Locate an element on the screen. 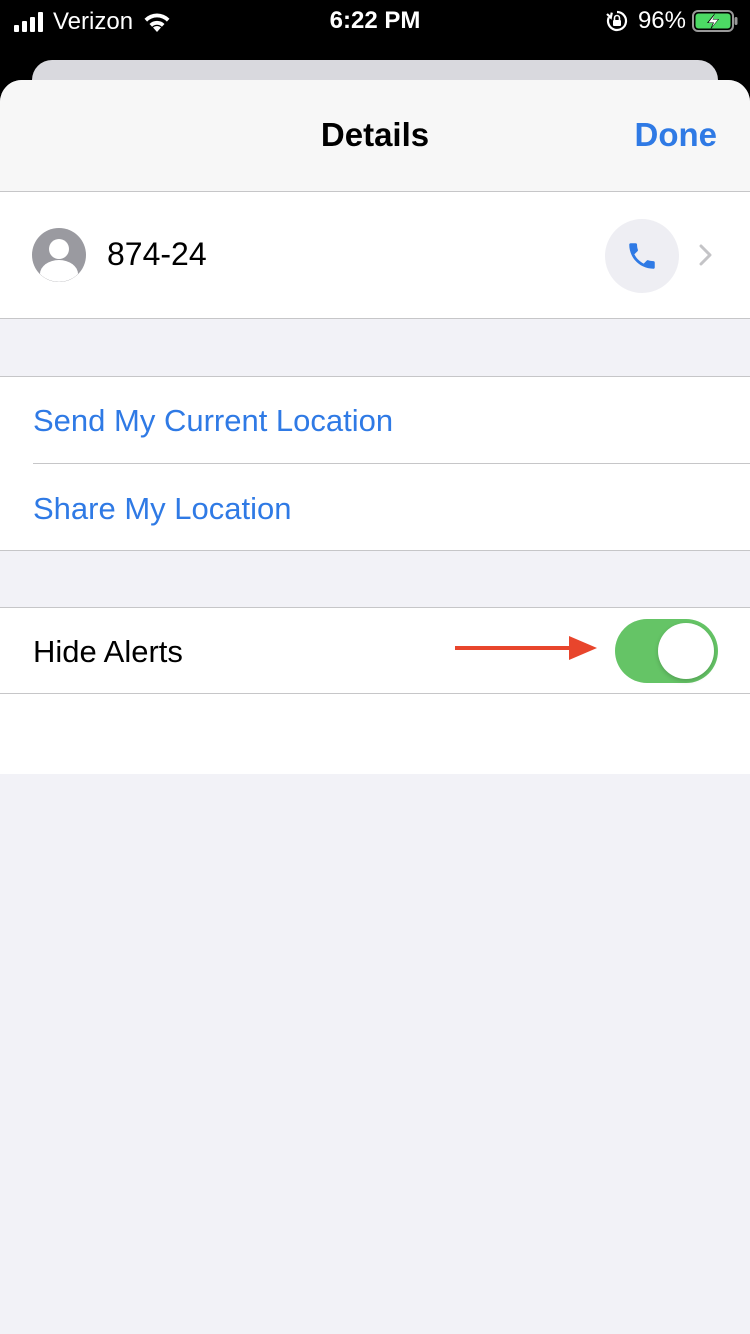 This screenshot has height=1334, width=750. navigation-bar: Details Done is located at coordinates (375, 136).